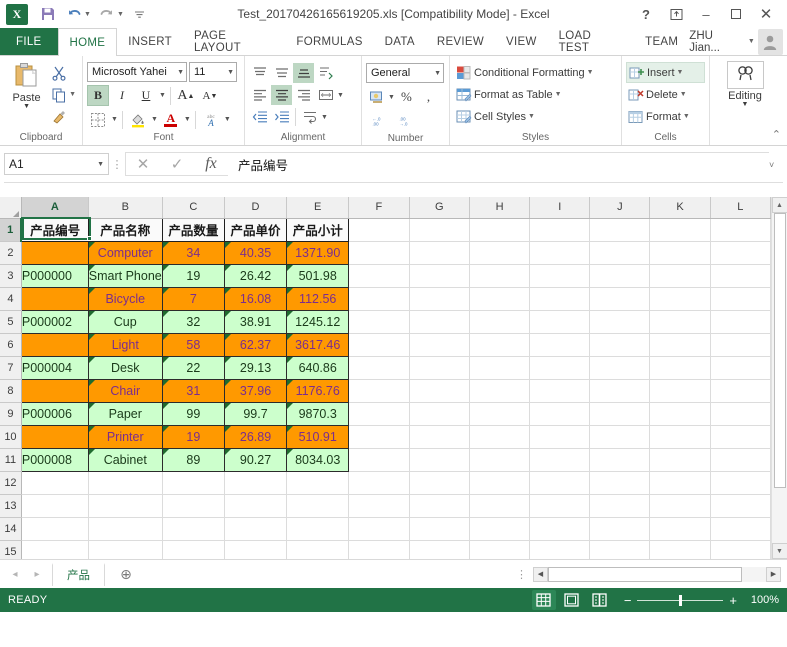  I want to click on cell-l4, so click(740, 299).